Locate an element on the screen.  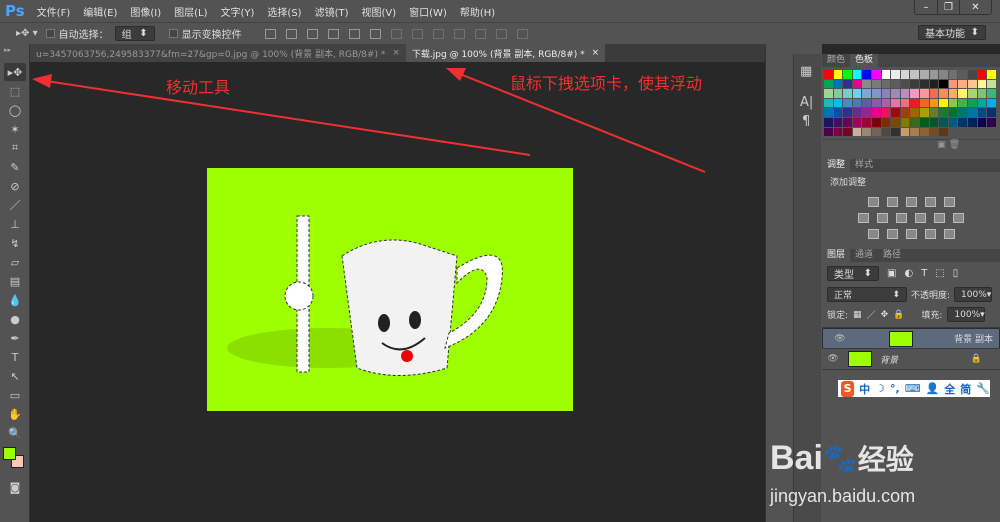
gradient-map-icon is located at coordinates (949, 234).